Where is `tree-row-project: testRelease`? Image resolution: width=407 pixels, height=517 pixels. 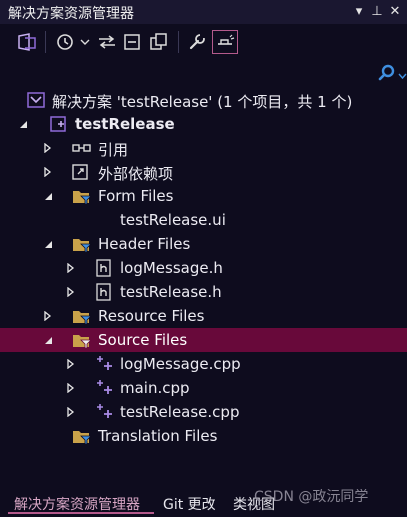
tree-row-project: testRelease is located at coordinates (203, 124).